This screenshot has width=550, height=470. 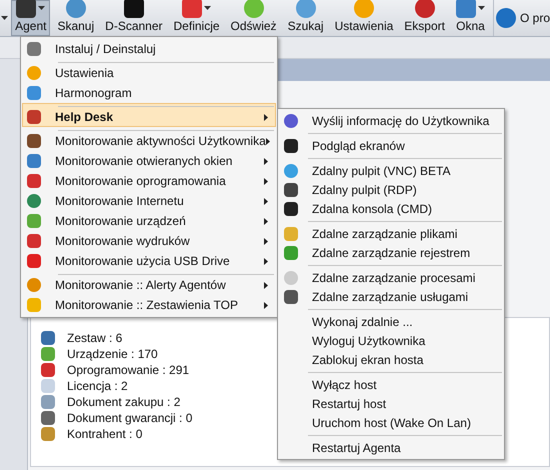 What do you see at coordinates (470, 18) in the screenshot?
I see `toolbar-button: Okna` at bounding box center [470, 18].